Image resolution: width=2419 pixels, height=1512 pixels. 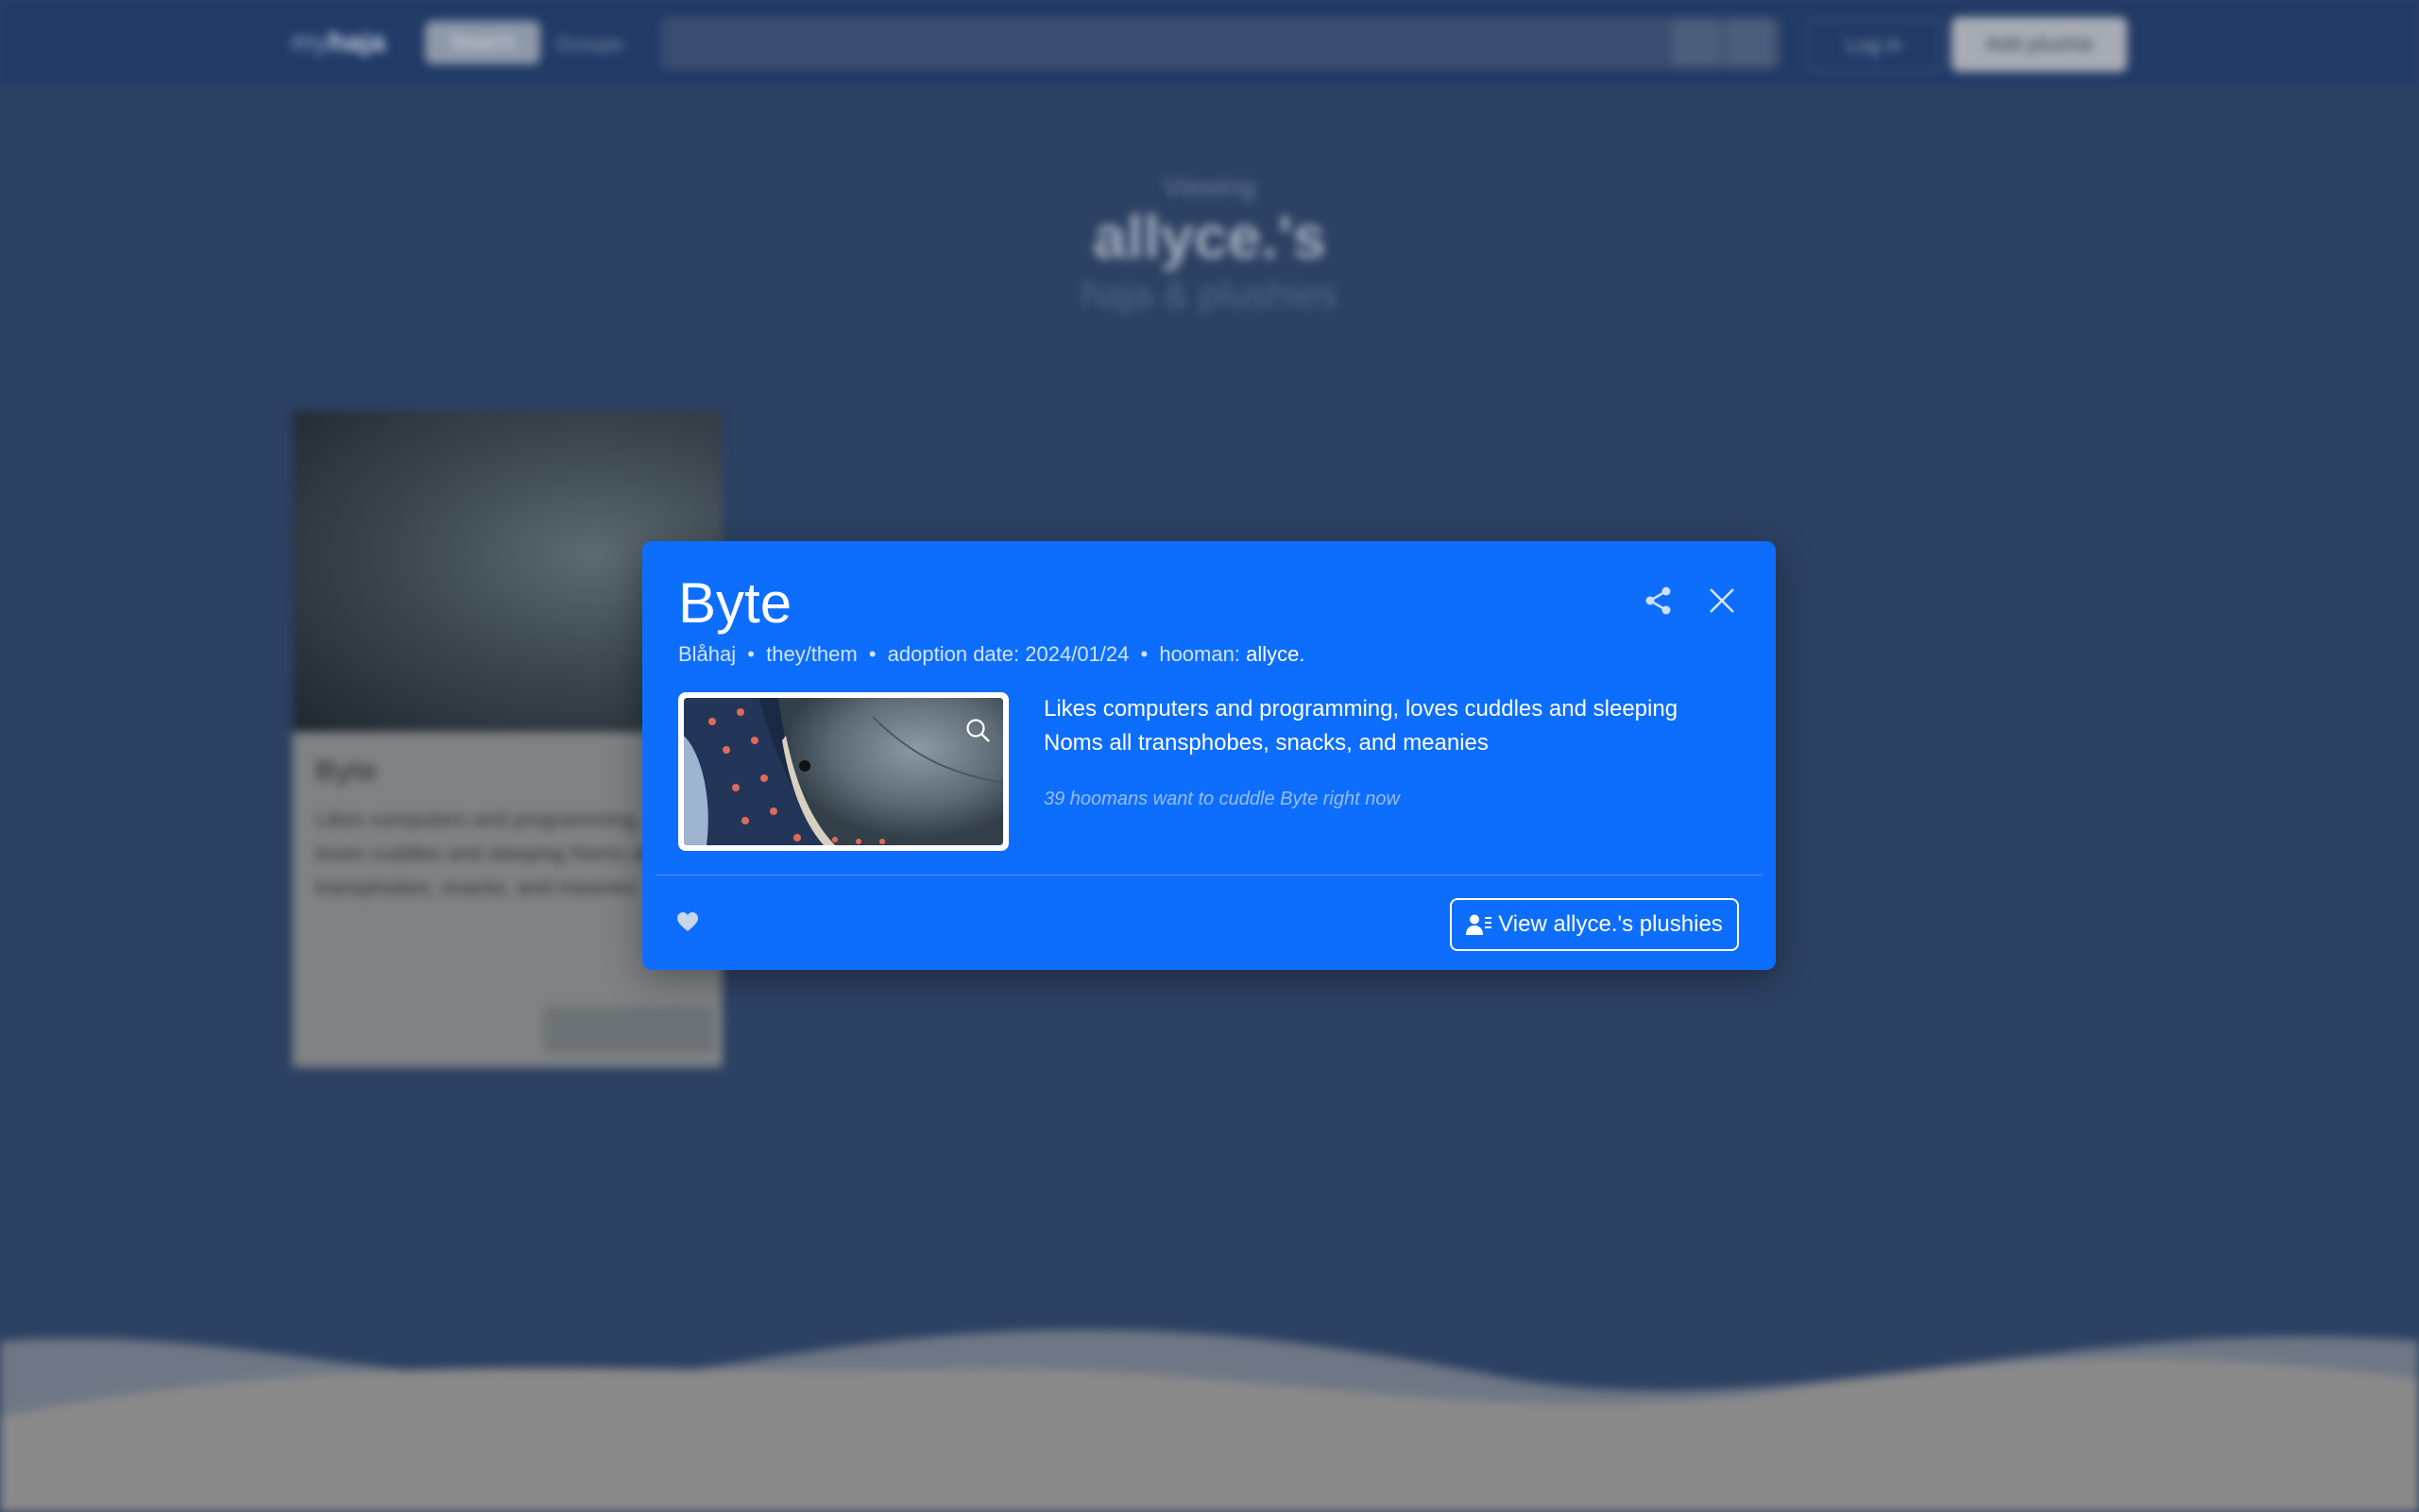 I want to click on like-button, so click(x=687, y=922).